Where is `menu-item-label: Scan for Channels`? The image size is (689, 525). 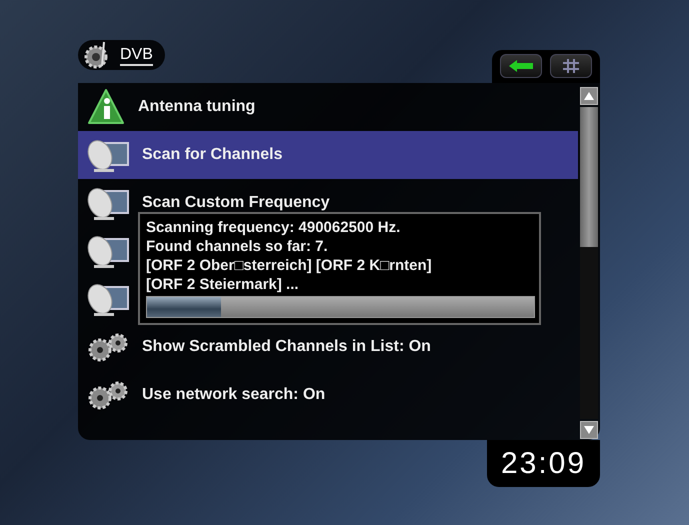
menu-item-label: Scan for Channels is located at coordinates (212, 155).